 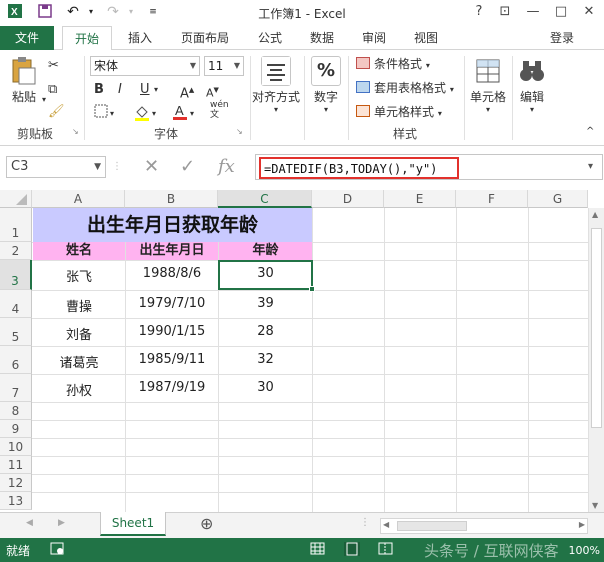 I want to click on underline-button: U, so click(x=145, y=90).